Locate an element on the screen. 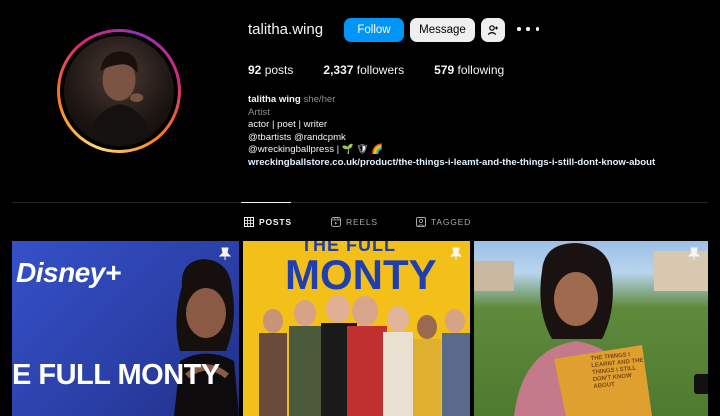 Image resolution: width=720 pixels, height=416 pixels. post-photo-reader is located at coordinates (591, 329).